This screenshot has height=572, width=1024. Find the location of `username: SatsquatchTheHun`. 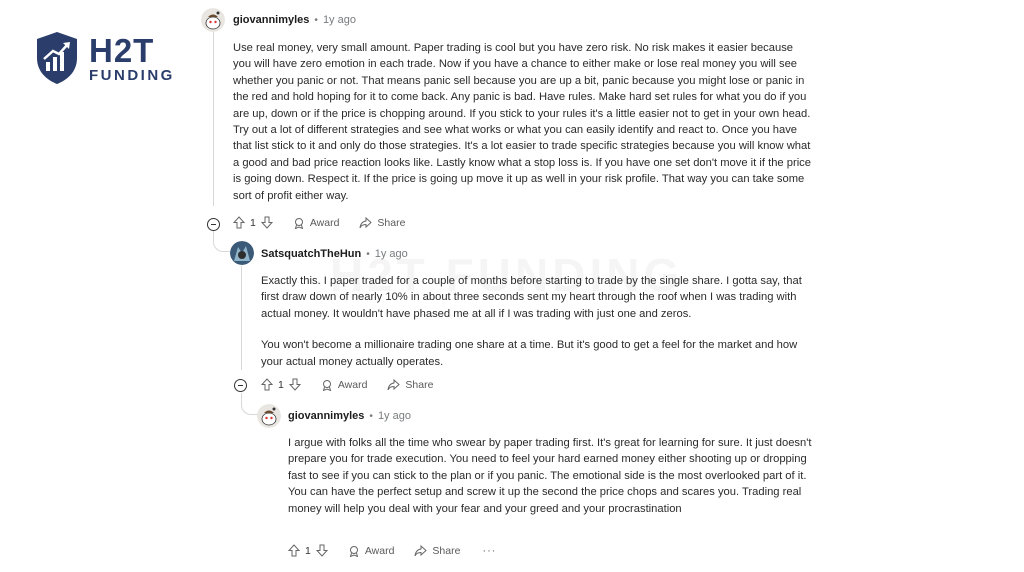

username: SatsquatchTheHun is located at coordinates (311, 254).